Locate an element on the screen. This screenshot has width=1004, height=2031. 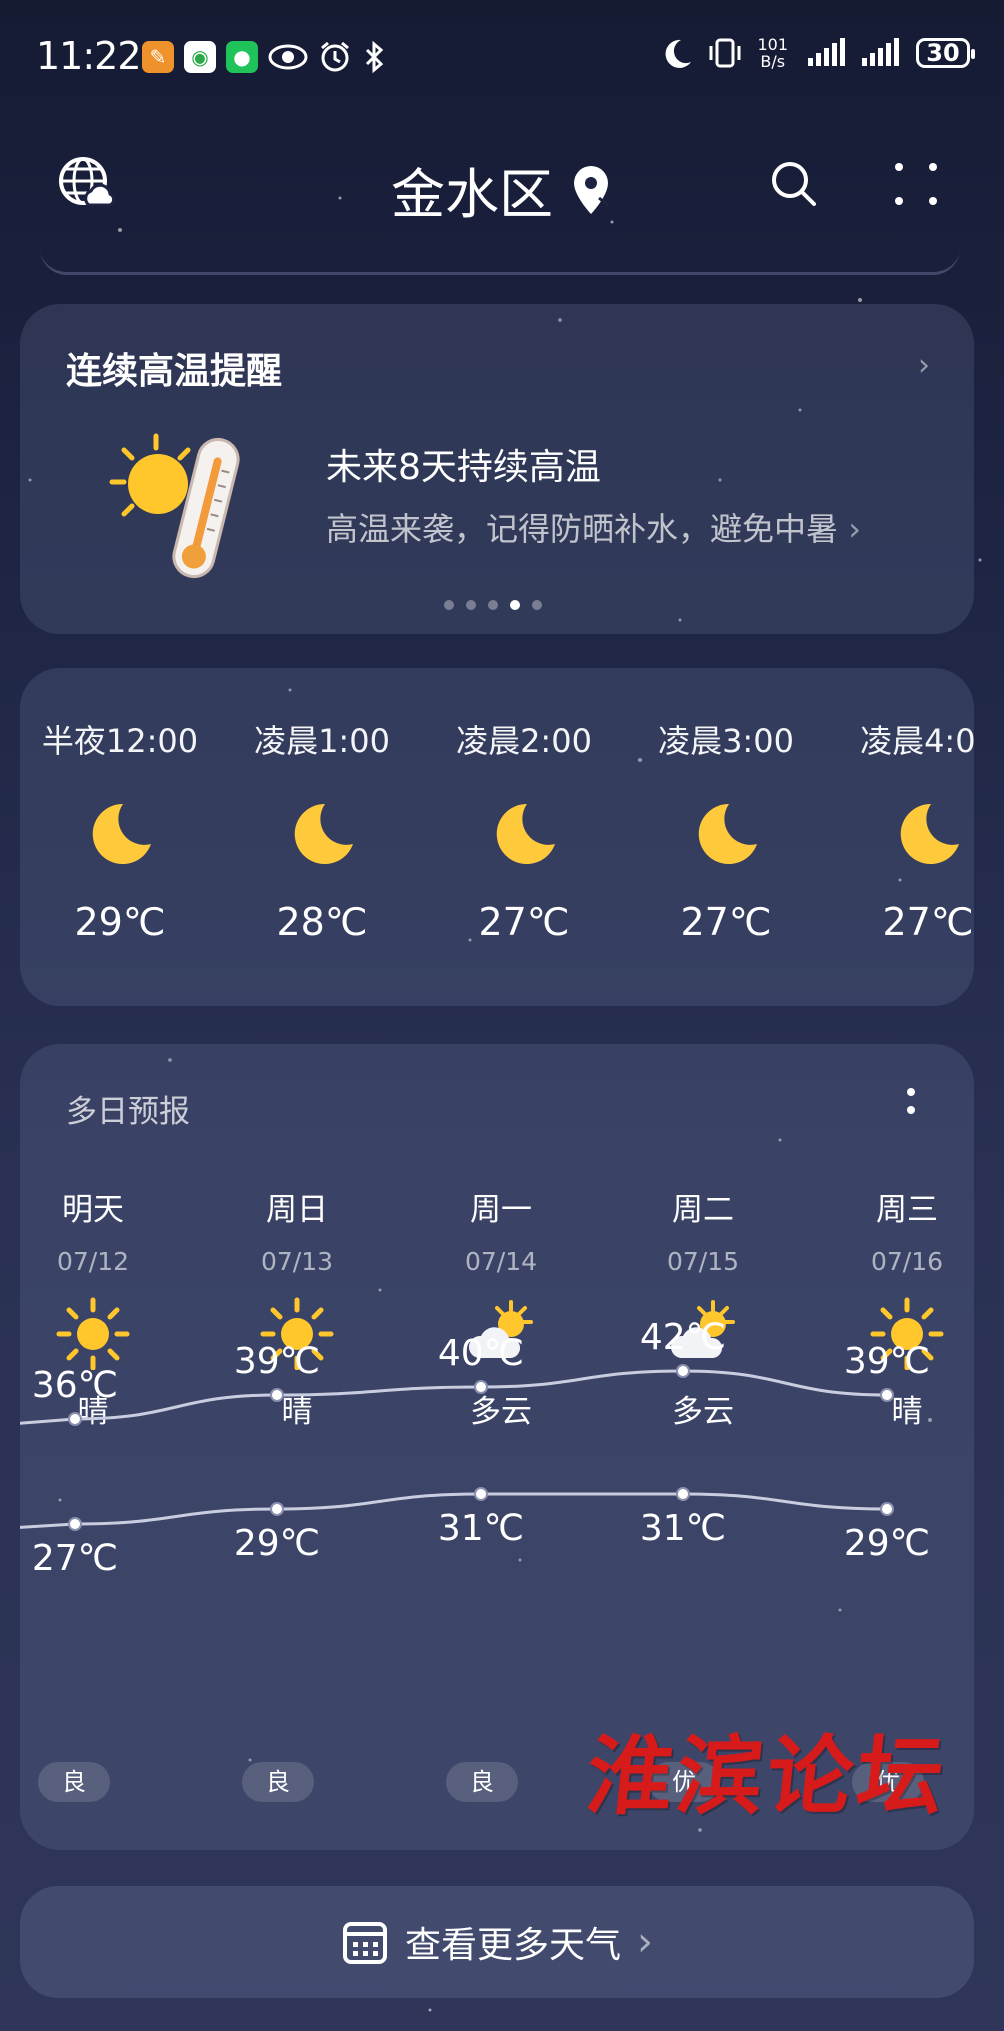
previous-card-edge is located at coordinates (500, 261).